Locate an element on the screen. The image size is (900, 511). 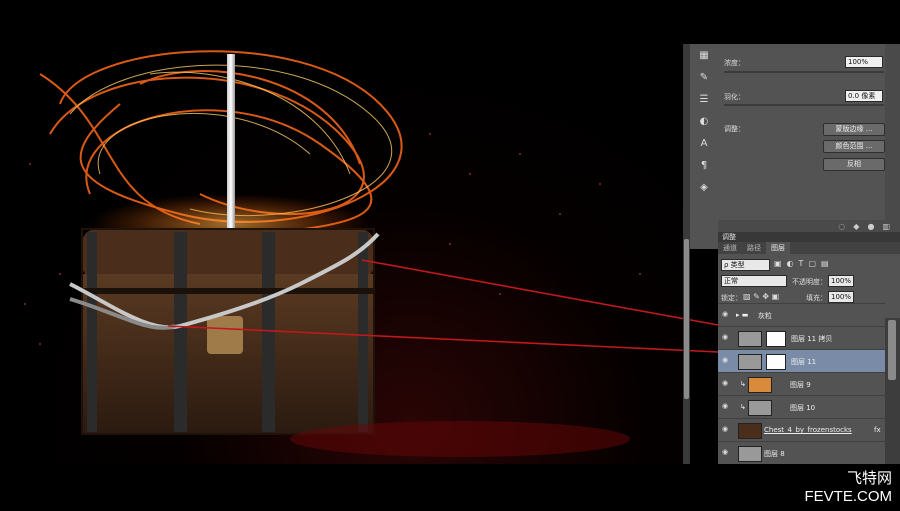
layer-row: ◉ ↳ 图层 10 is located at coordinates (801, 407).